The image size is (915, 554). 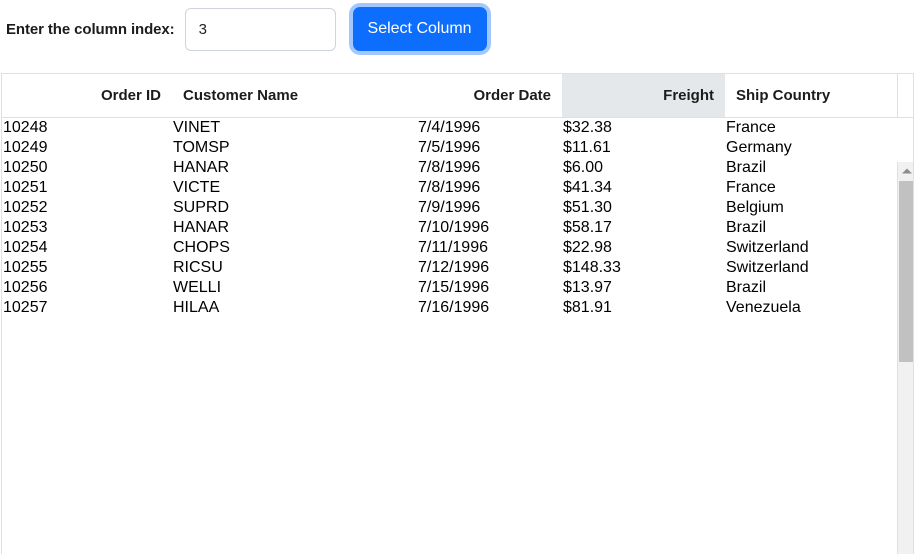 What do you see at coordinates (643, 208) in the screenshot?
I see `cell-freight: $51.30` at bounding box center [643, 208].